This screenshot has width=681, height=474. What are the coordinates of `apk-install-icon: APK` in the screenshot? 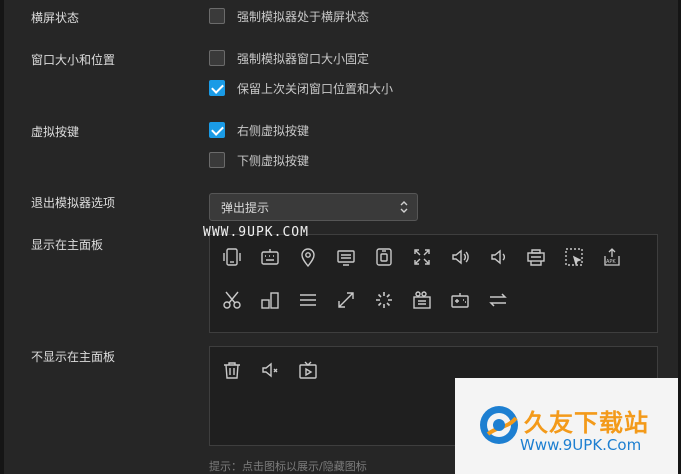 It's located at (612, 257).